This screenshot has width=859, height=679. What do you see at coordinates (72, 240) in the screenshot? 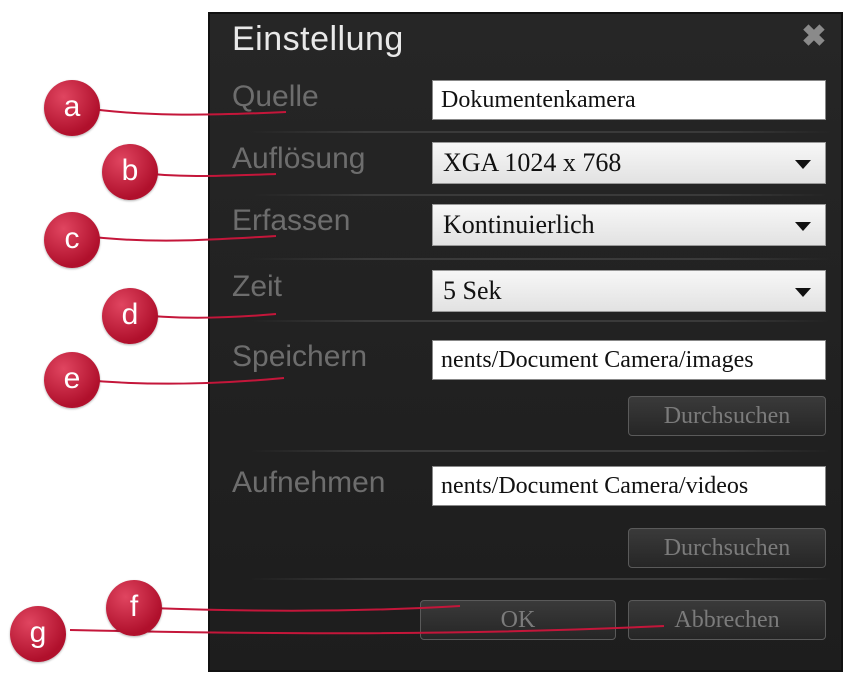
I see `marker-c: c` at bounding box center [72, 240].